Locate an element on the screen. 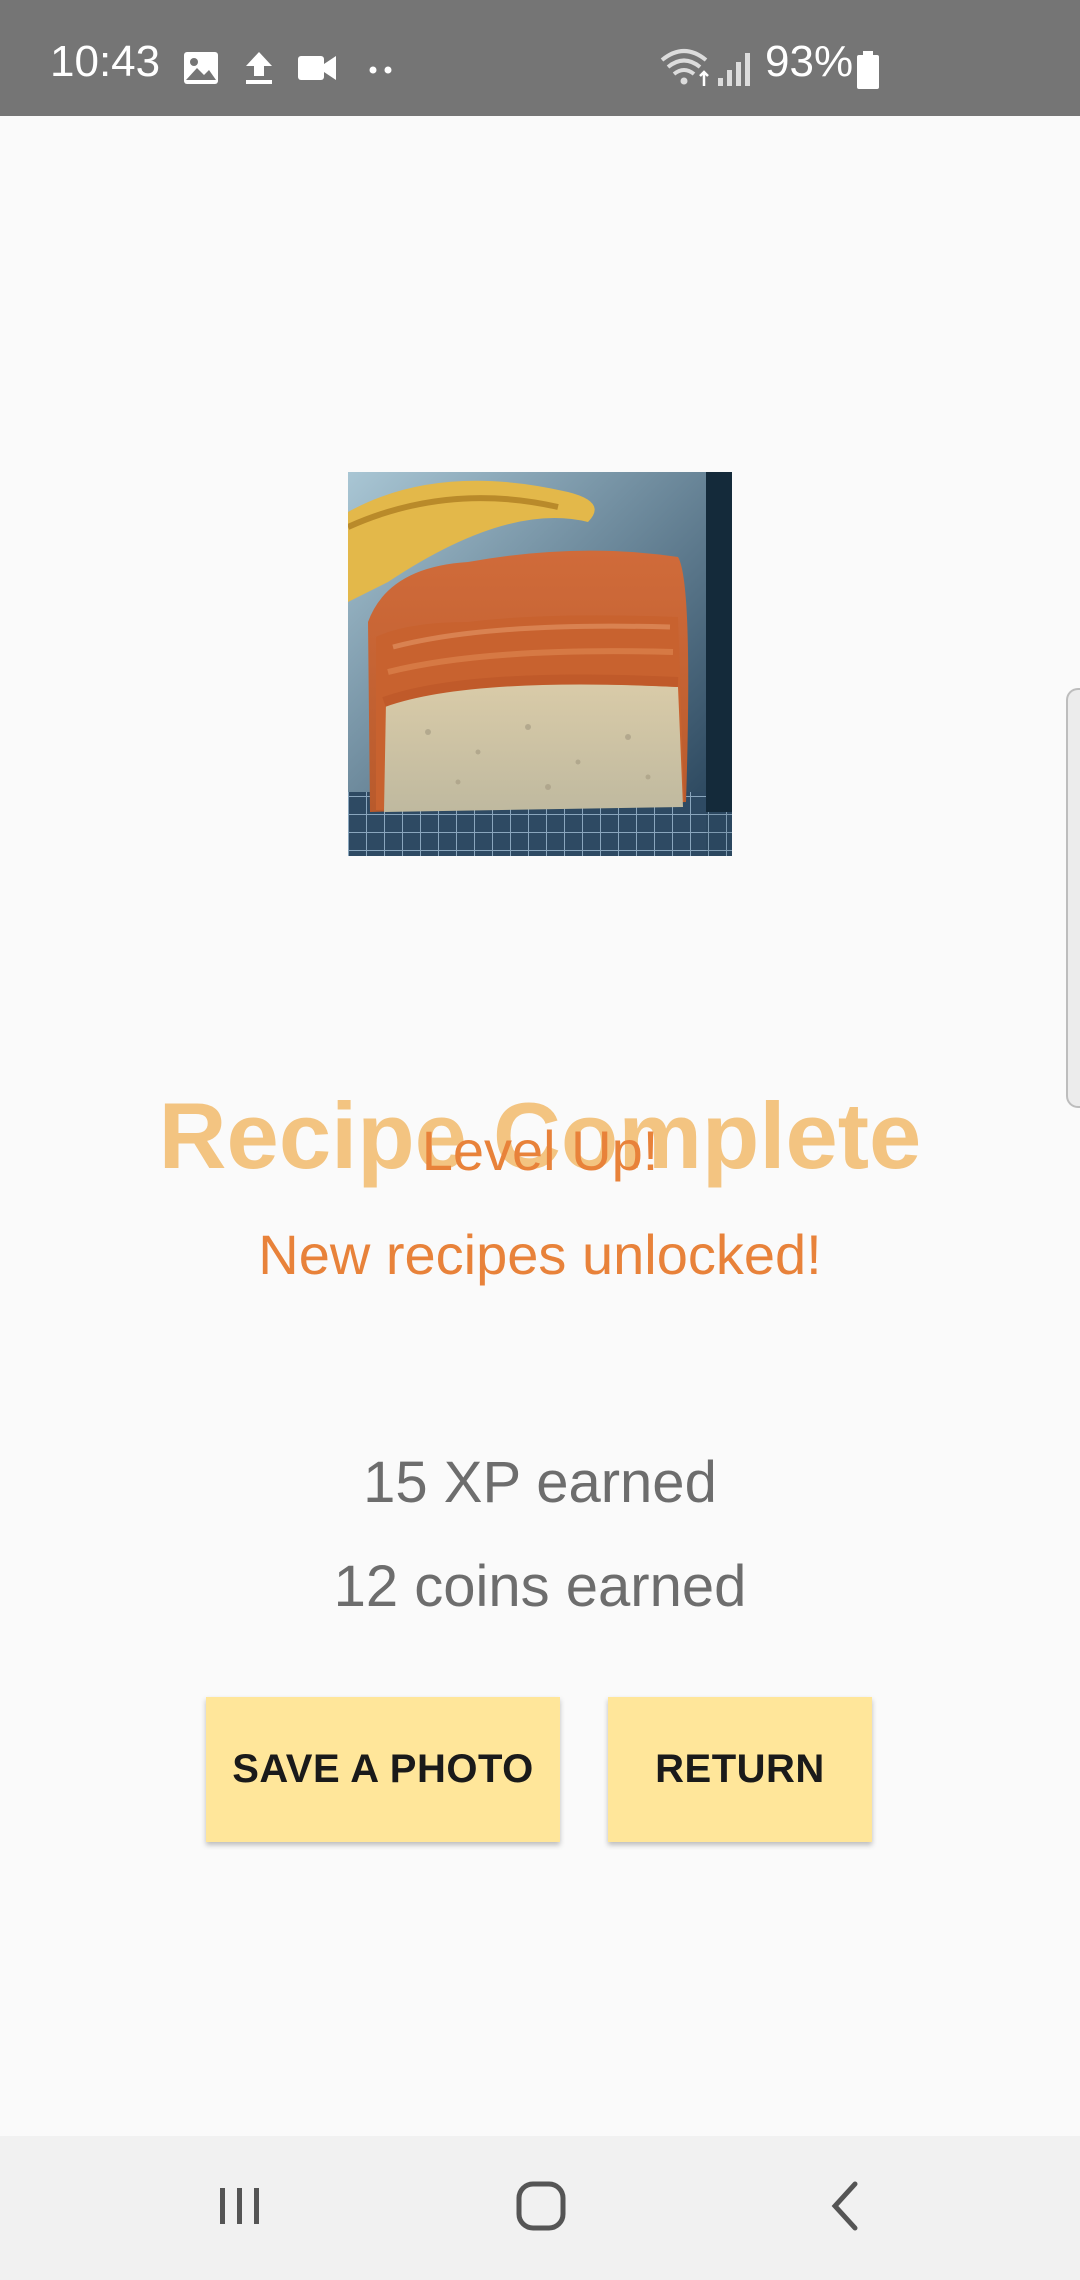  banana-bread-photo is located at coordinates (540, 664).